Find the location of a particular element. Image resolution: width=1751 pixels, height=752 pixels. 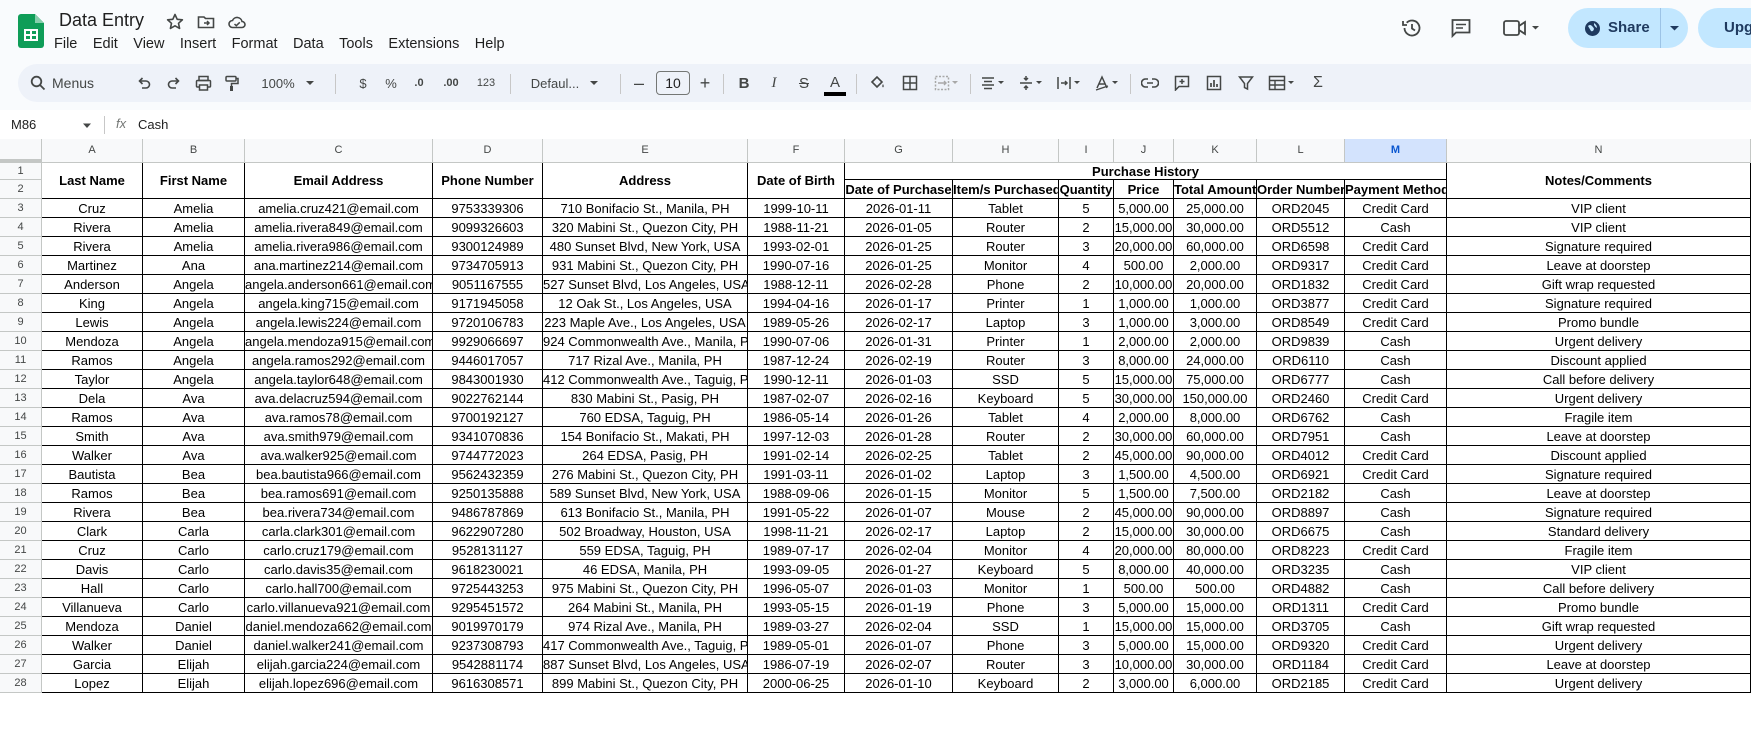

row-header-16: 16 is located at coordinates (21, 455).